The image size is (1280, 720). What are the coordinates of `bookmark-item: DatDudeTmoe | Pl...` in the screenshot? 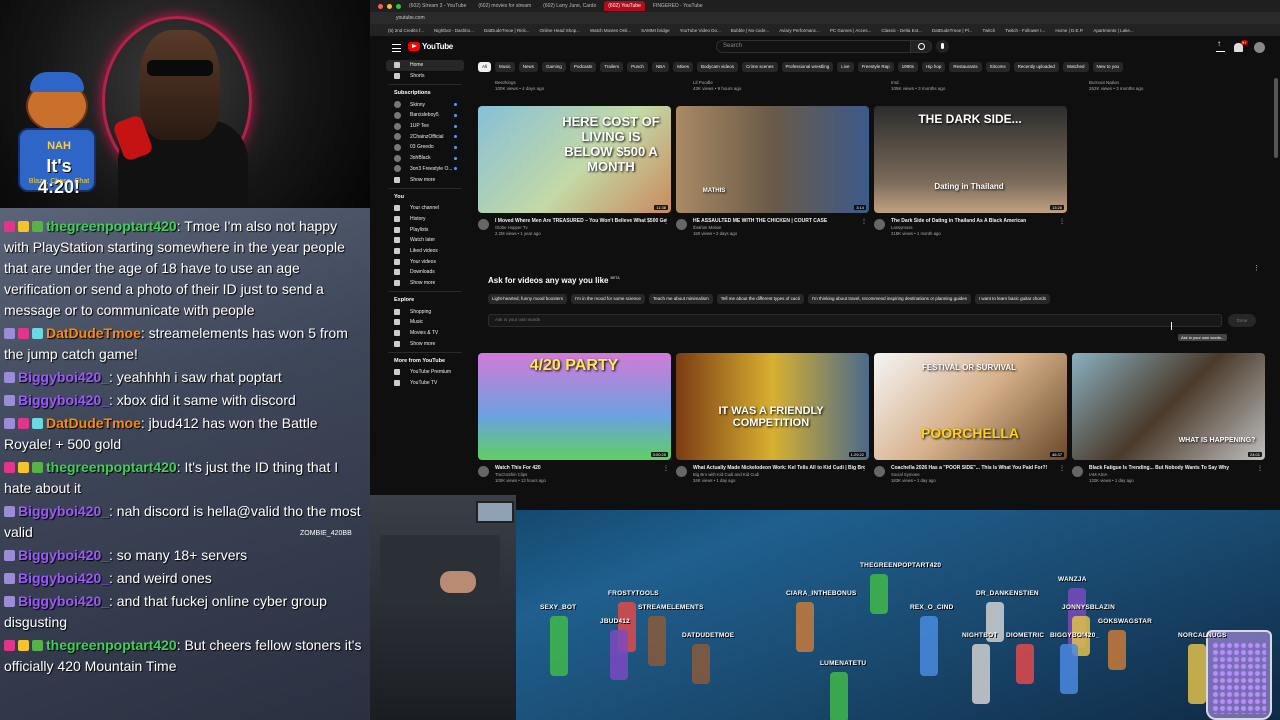 It's located at (952, 30).